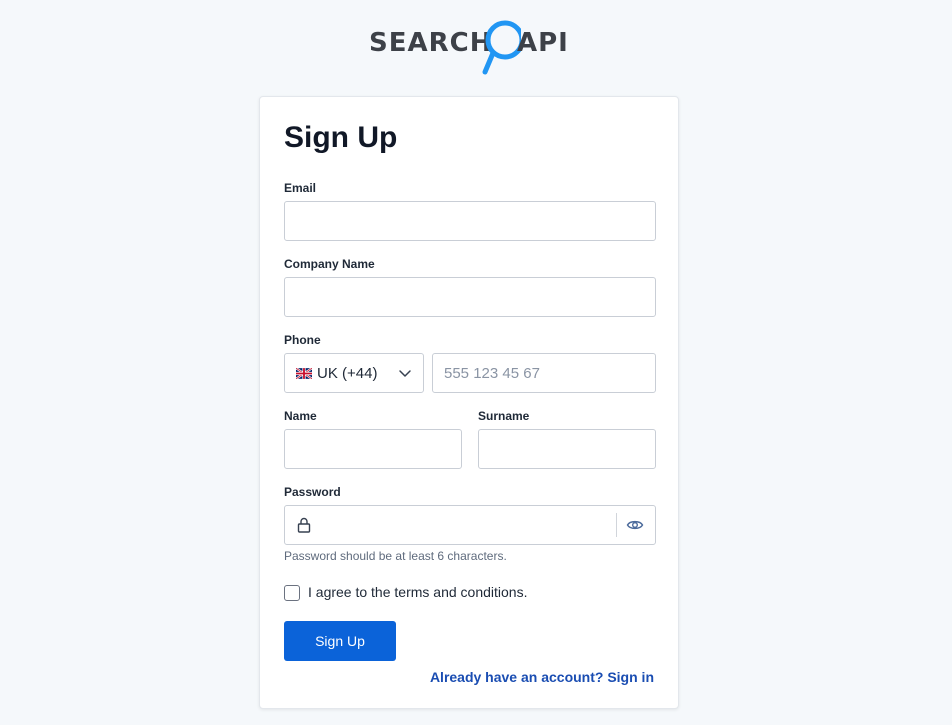 This screenshot has width=952, height=725. I want to click on surname-label: Surname, so click(504, 416).